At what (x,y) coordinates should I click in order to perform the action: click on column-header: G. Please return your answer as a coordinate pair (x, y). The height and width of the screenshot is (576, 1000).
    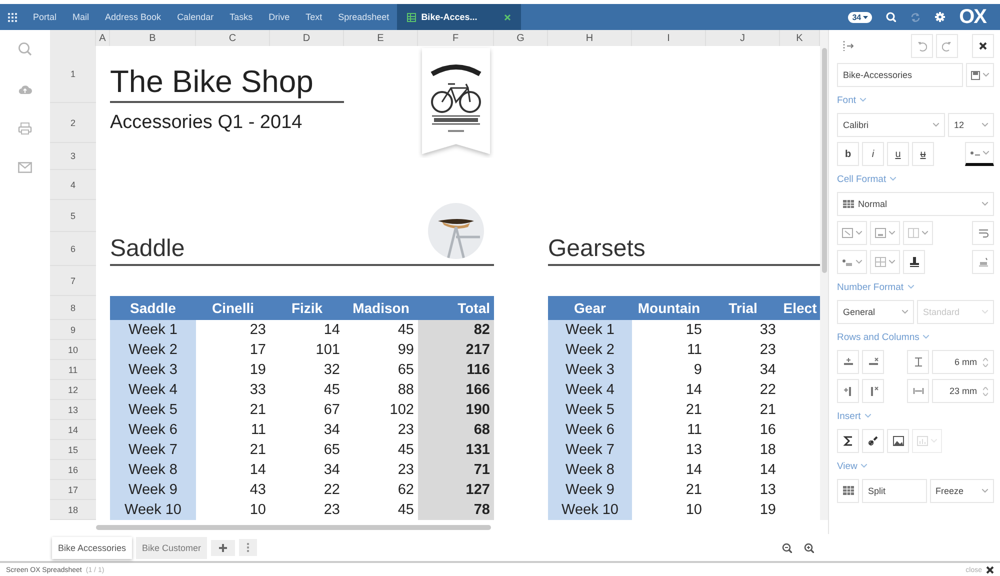
    Looking at the image, I should click on (521, 38).